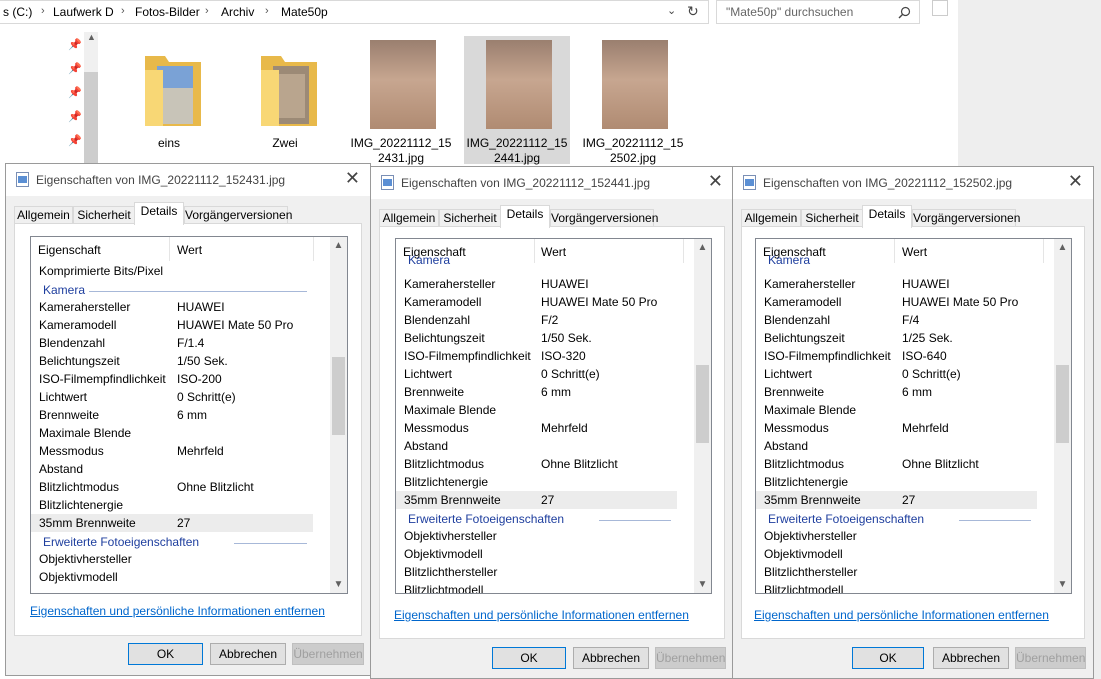 This screenshot has height=679, width=1101. Describe the element at coordinates (896, 338) in the screenshot. I see `property-row: Belichtungszeit 1/25 Sek.` at that location.